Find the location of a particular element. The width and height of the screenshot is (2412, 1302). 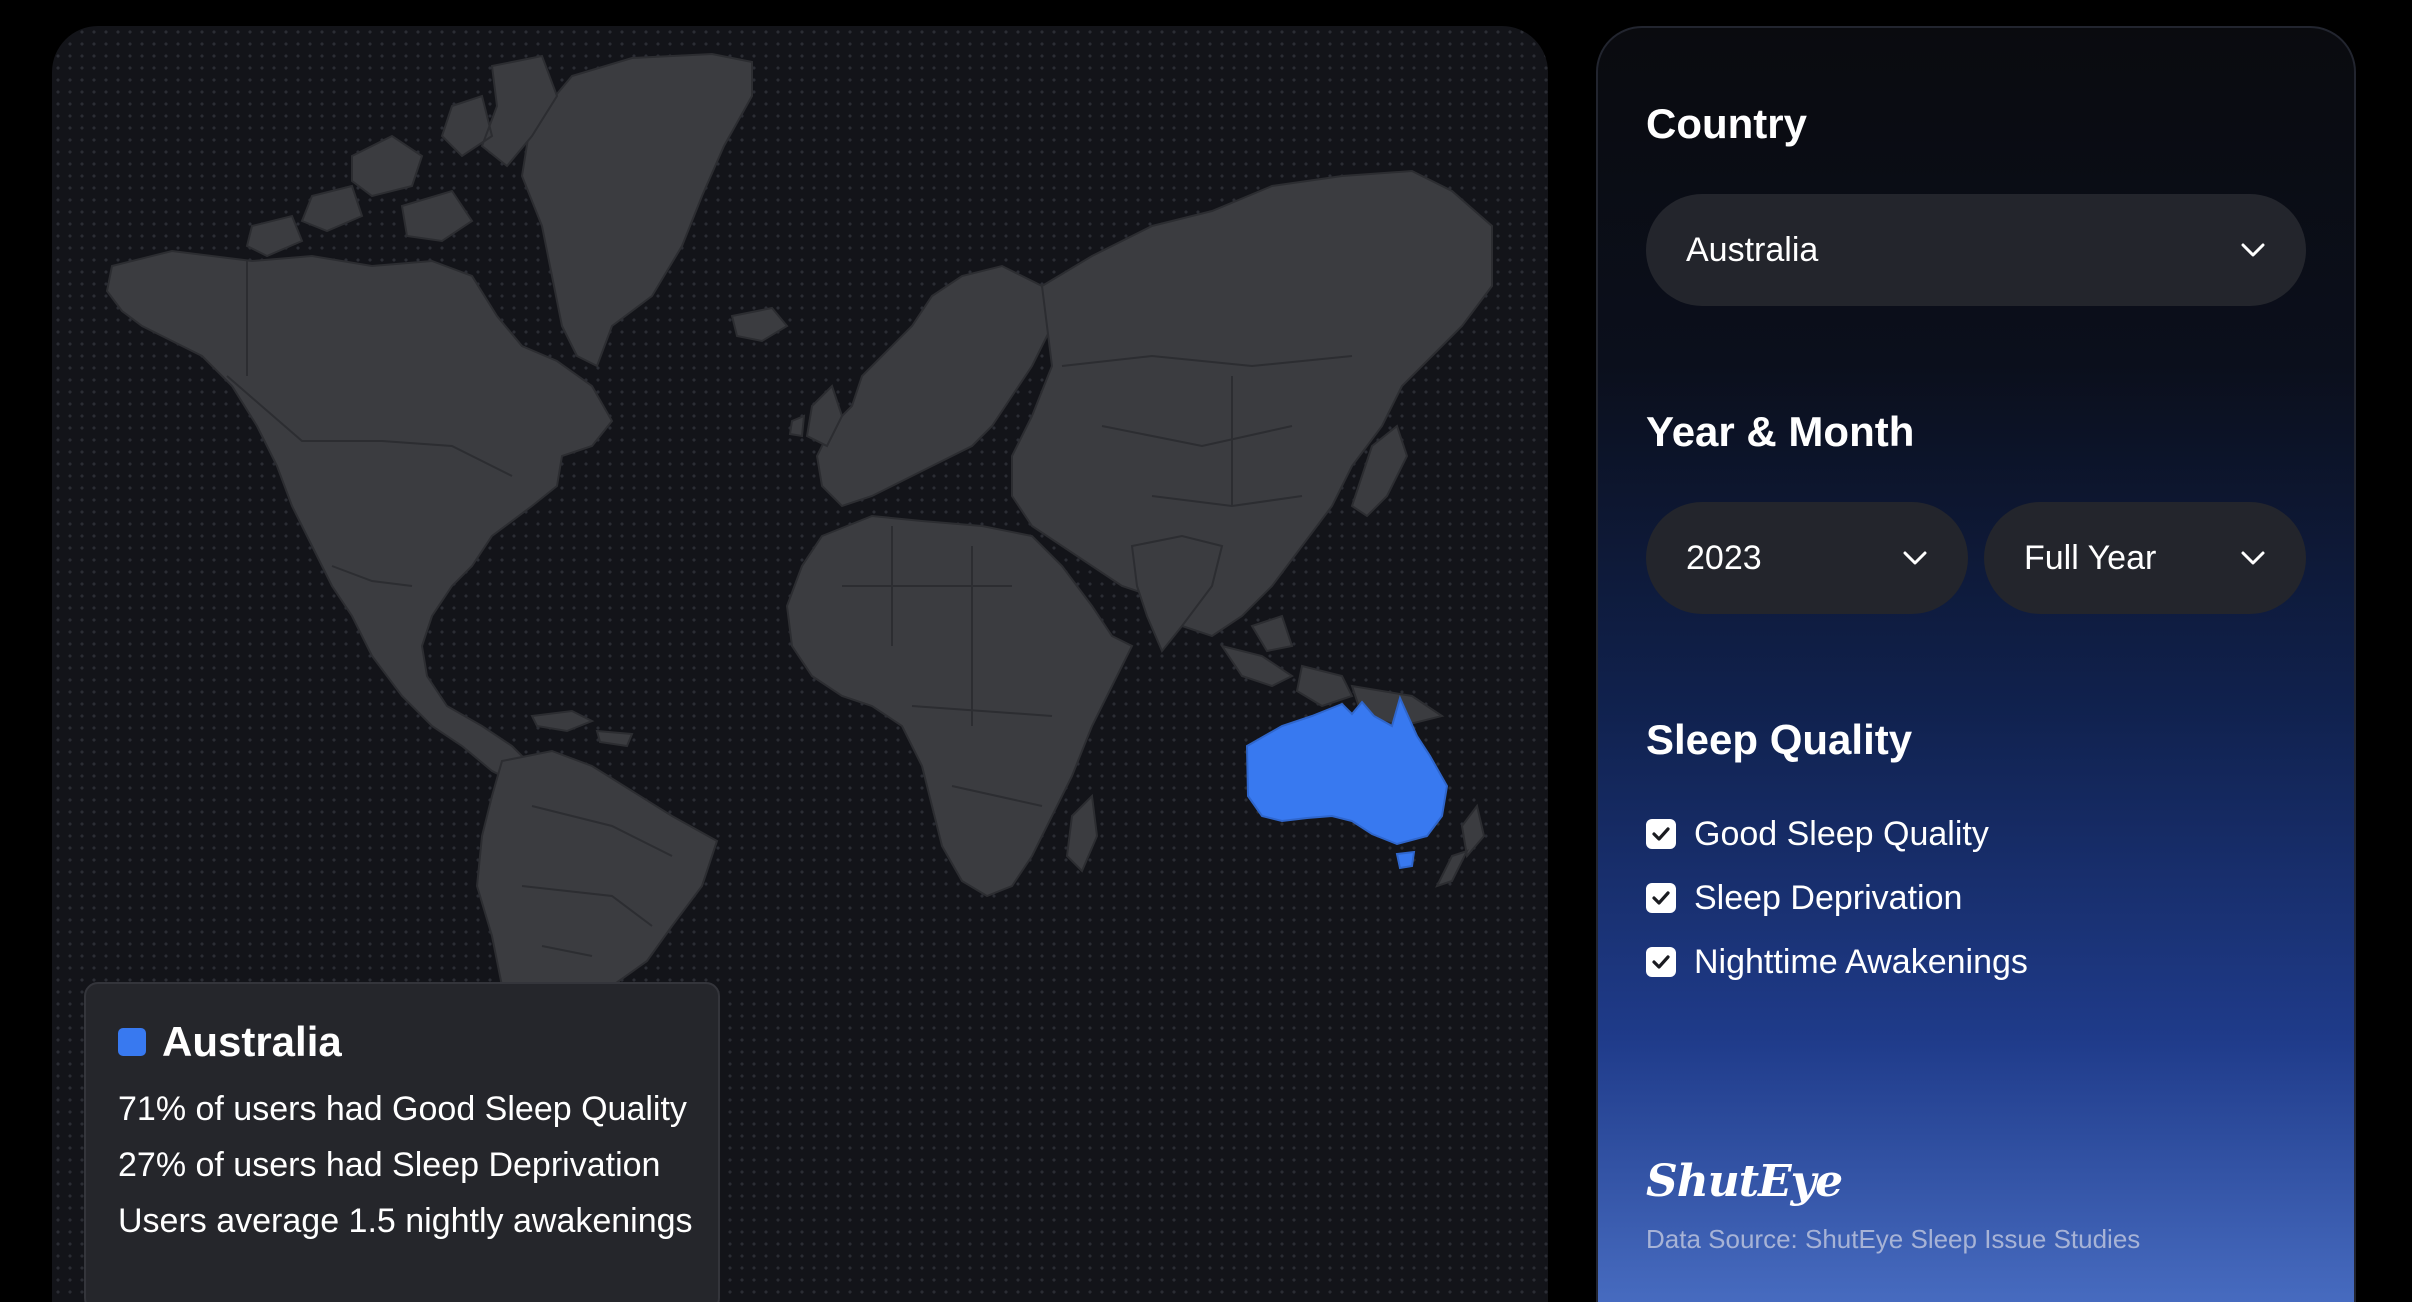

checkbox-good-sleep-quality: Good Sleep Quality is located at coordinates (1817, 834).